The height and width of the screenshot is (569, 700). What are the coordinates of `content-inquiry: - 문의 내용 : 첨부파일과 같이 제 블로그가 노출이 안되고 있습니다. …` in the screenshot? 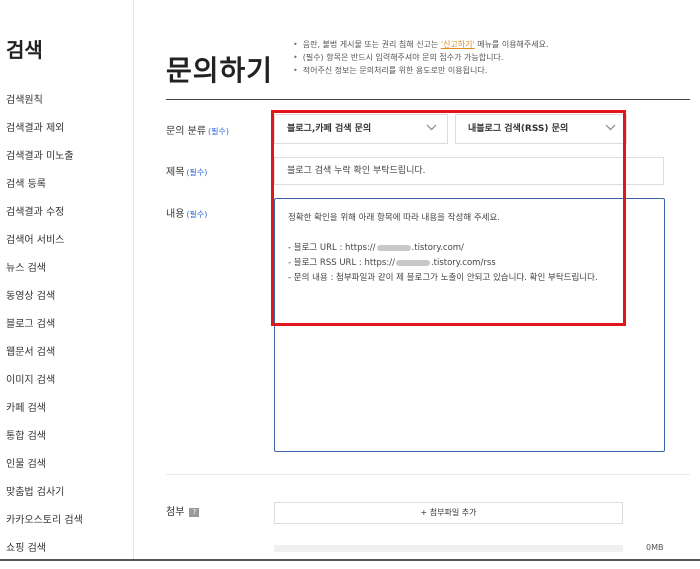 It's located at (443, 278).